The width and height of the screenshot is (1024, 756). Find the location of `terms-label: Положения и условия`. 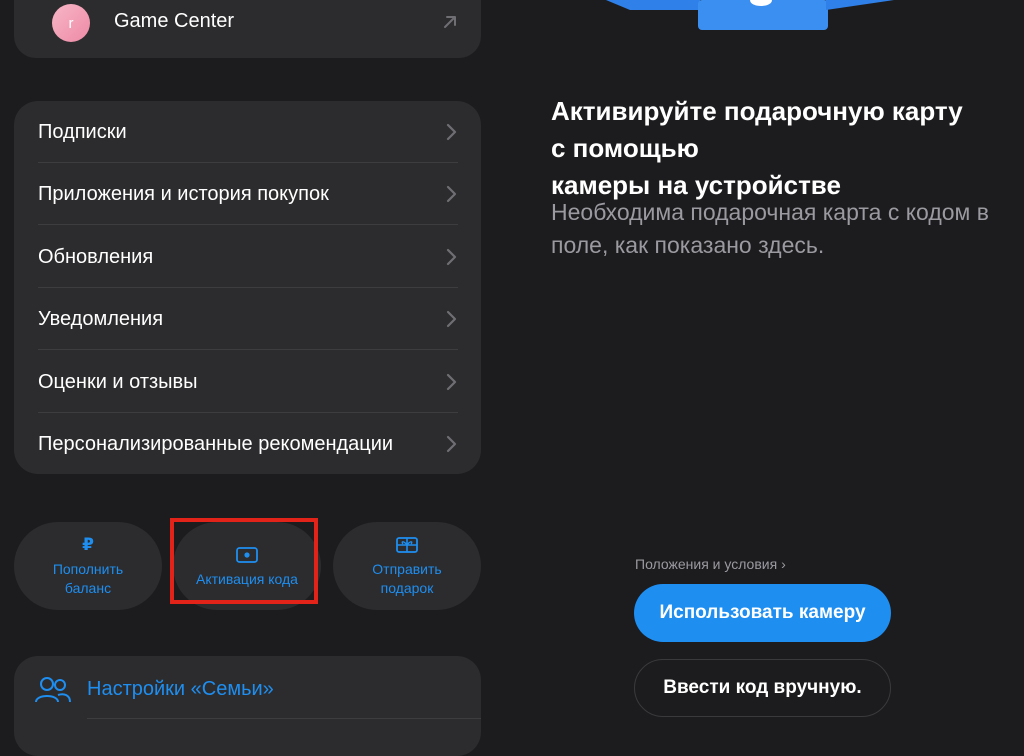

terms-label: Положения и условия is located at coordinates (706, 564).